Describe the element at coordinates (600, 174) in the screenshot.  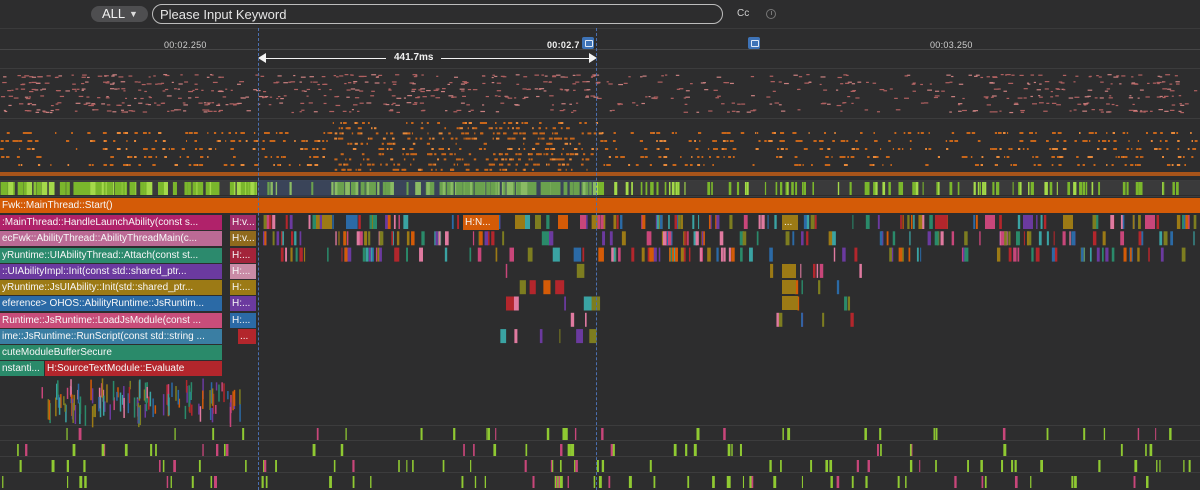
I see `thread-baseline` at that location.